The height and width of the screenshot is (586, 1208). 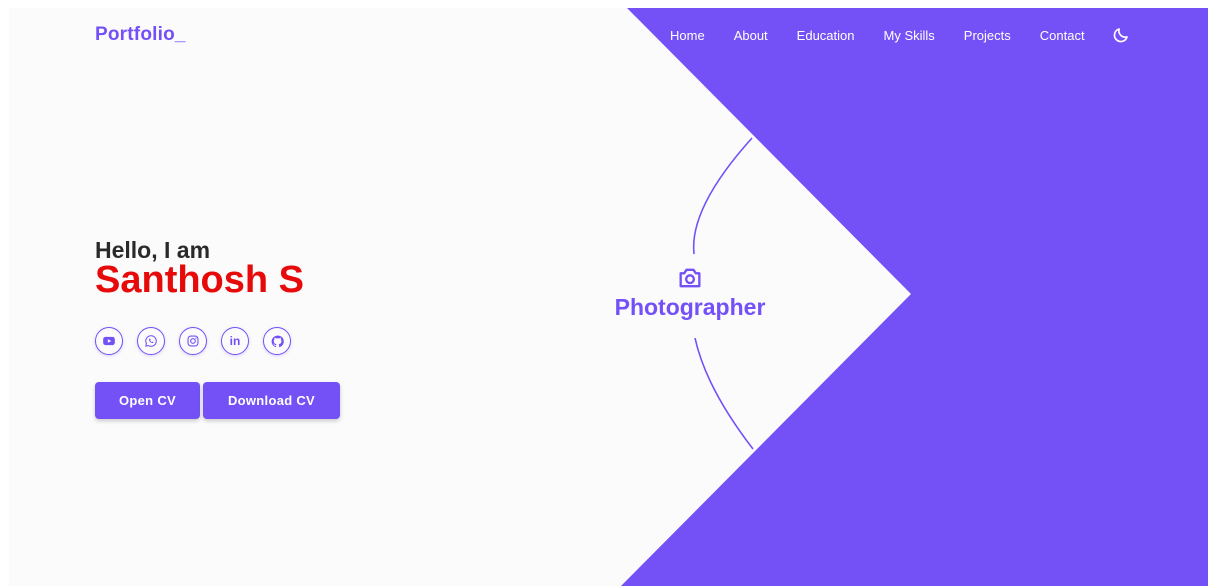 I want to click on nav-my-skills: My Skills, so click(x=909, y=35).